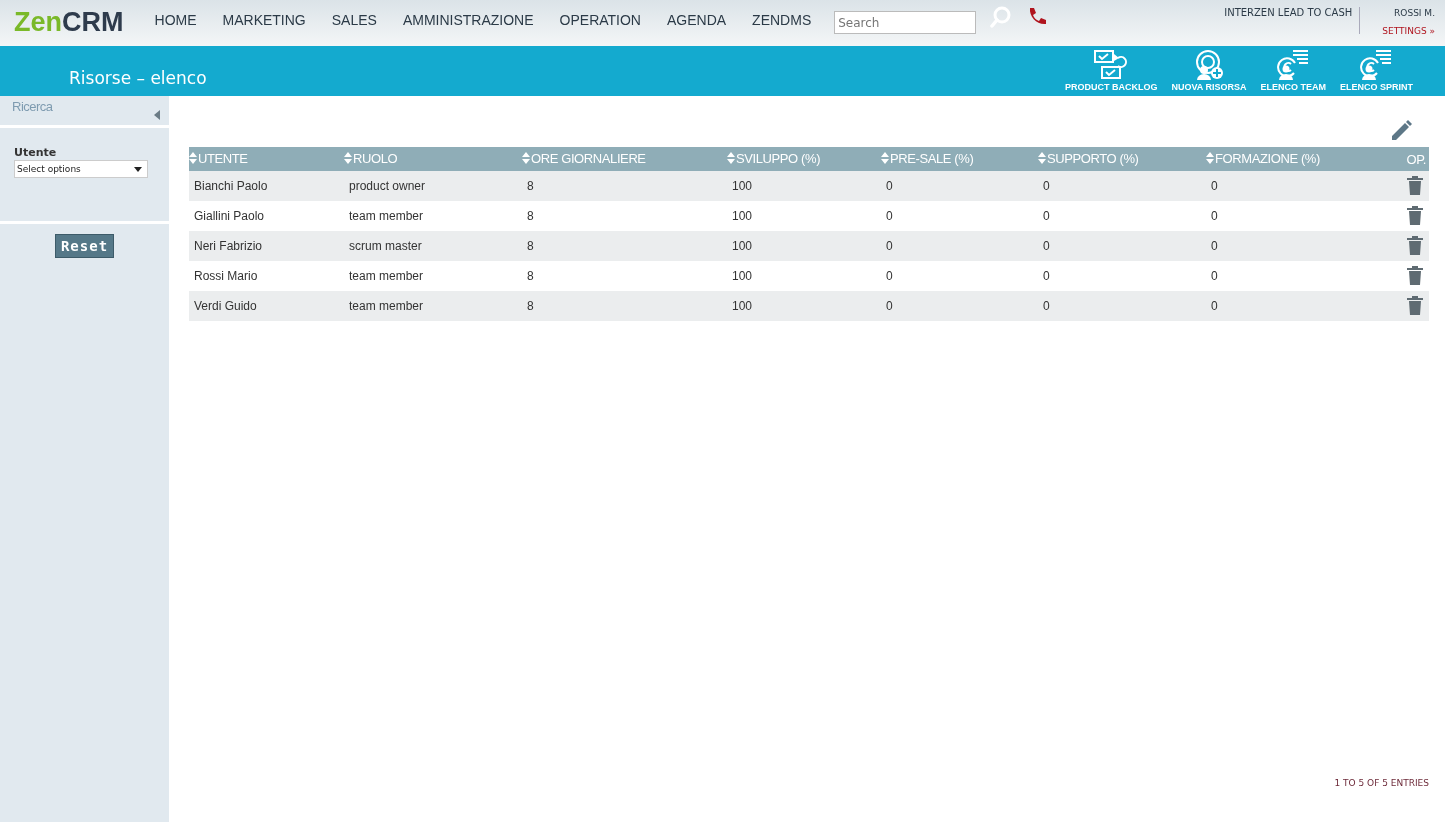 The image size is (1445, 822). What do you see at coordinates (69, 22) in the screenshot?
I see `logo: ZenCRM` at bounding box center [69, 22].